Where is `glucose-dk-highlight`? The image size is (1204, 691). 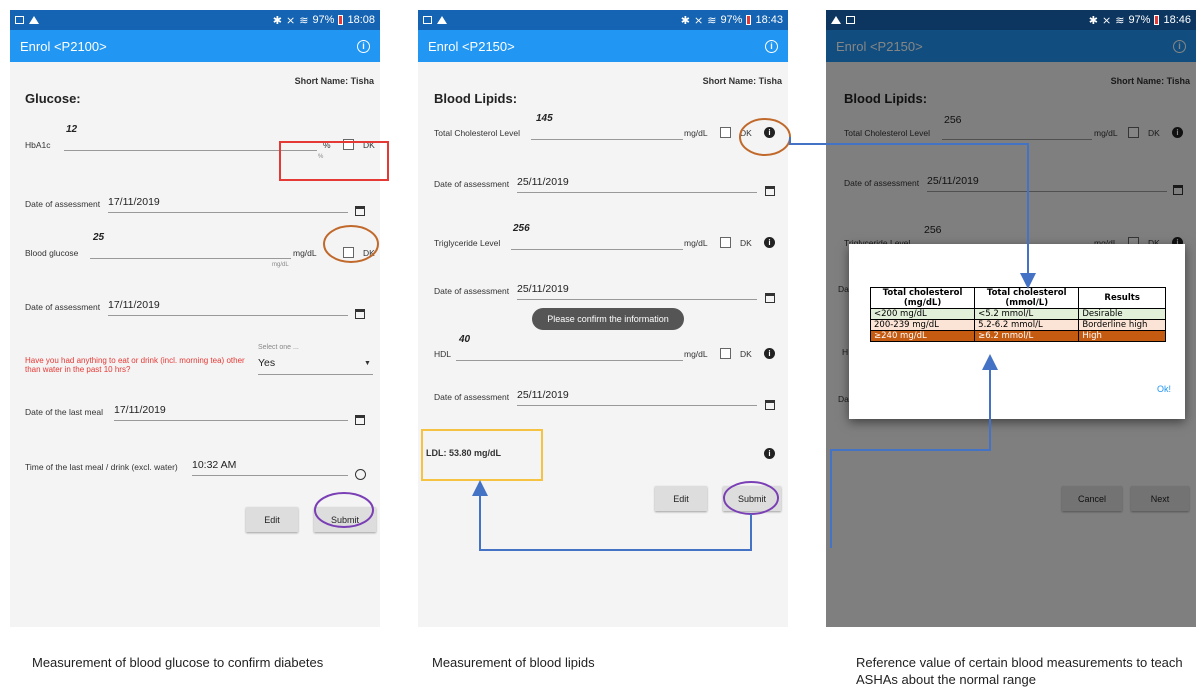 glucose-dk-highlight is located at coordinates (351, 244).